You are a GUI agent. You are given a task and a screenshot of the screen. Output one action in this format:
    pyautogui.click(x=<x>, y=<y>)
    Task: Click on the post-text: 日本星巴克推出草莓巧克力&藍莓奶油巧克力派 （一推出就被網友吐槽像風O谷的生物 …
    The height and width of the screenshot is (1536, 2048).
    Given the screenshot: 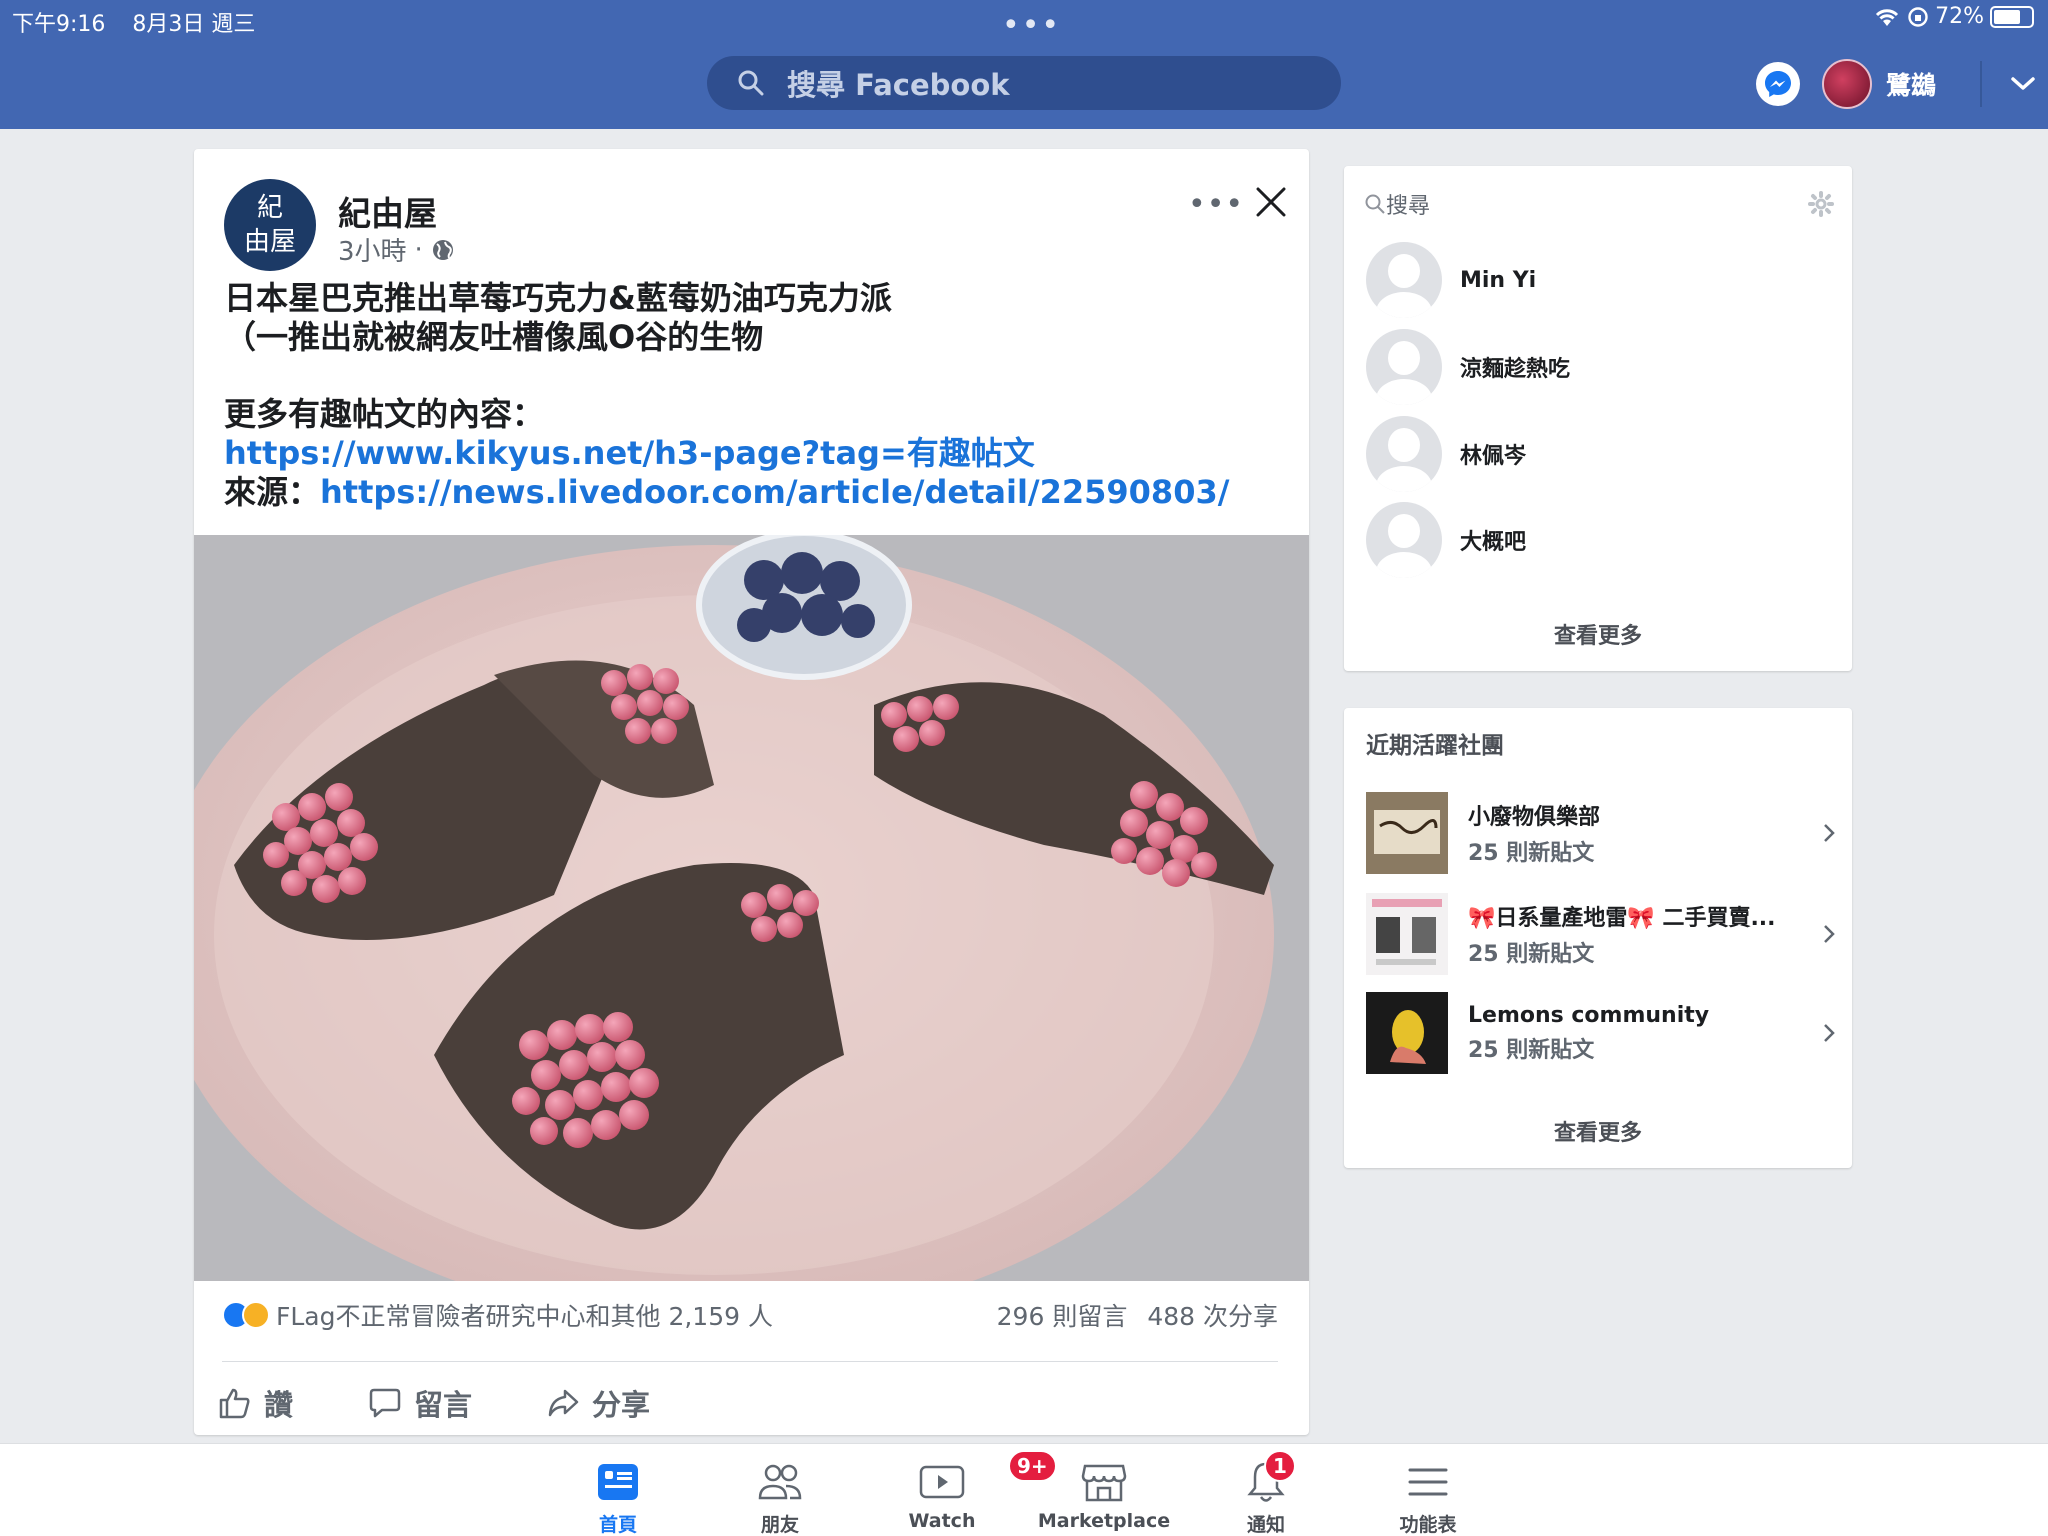 What is the action you would take?
    pyautogui.click(x=754, y=395)
    